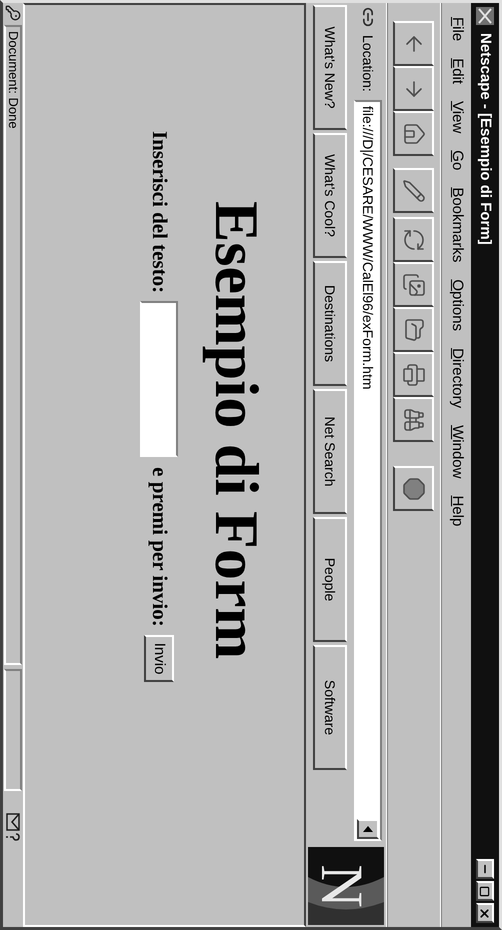  I want to click on directory-button: Software, so click(330, 707).